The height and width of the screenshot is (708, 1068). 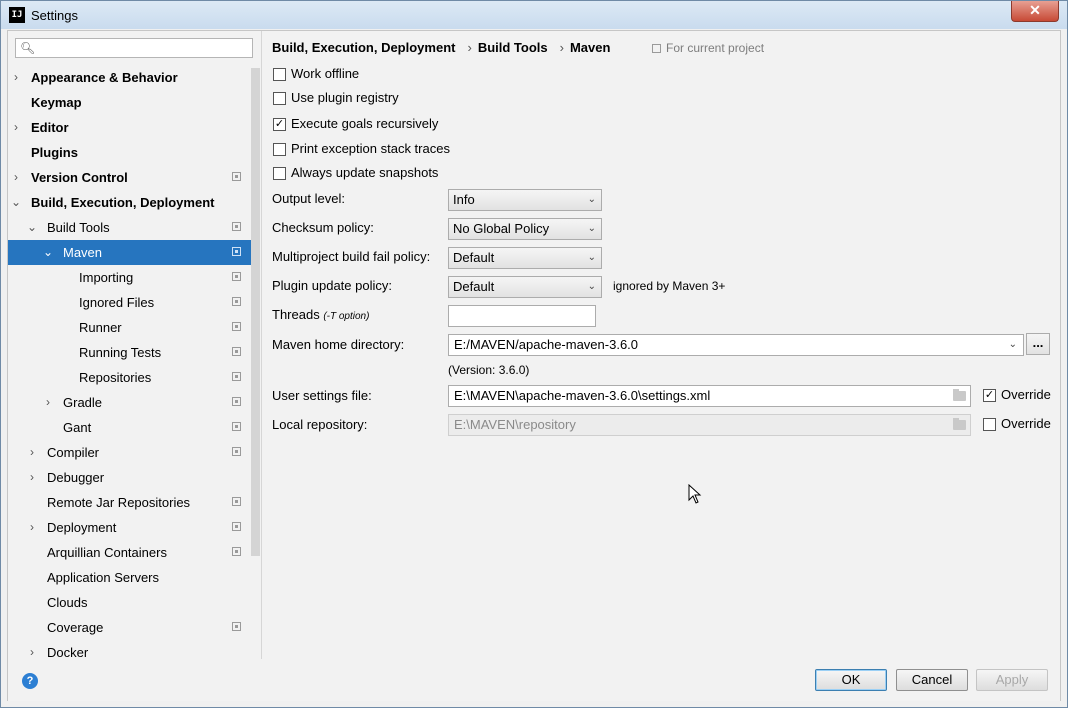 What do you see at coordinates (525, 229) in the screenshot?
I see `checksum-policy-select: No Global Policy ⌄` at bounding box center [525, 229].